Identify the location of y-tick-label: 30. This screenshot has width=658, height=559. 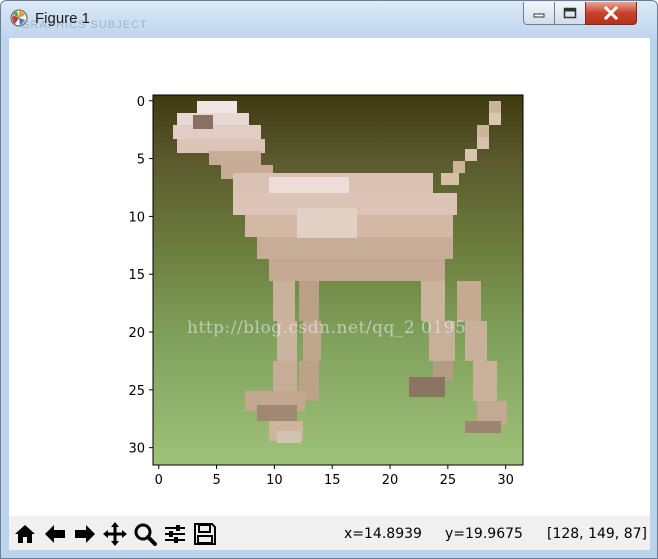
(136, 449).